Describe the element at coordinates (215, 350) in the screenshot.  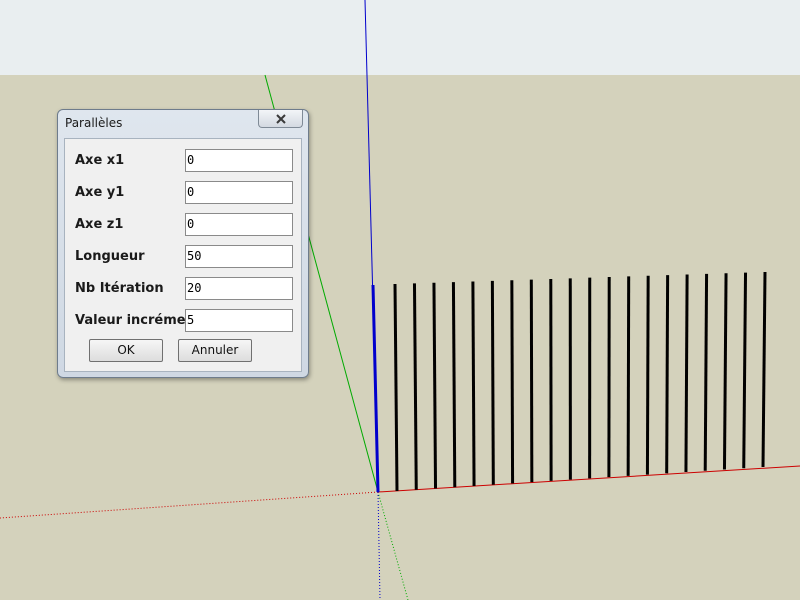
I see `cancel-button: Annuler` at that location.